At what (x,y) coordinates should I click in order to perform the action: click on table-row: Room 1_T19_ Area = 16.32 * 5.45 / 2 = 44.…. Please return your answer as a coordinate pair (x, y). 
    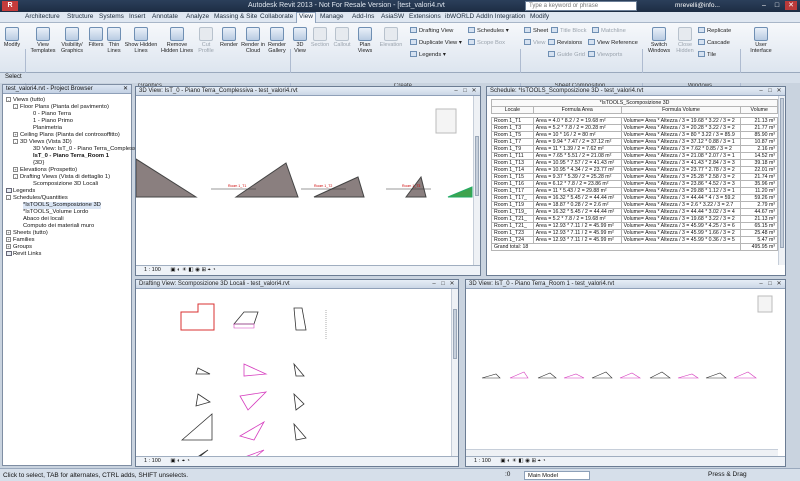
    Looking at the image, I should click on (634, 212).